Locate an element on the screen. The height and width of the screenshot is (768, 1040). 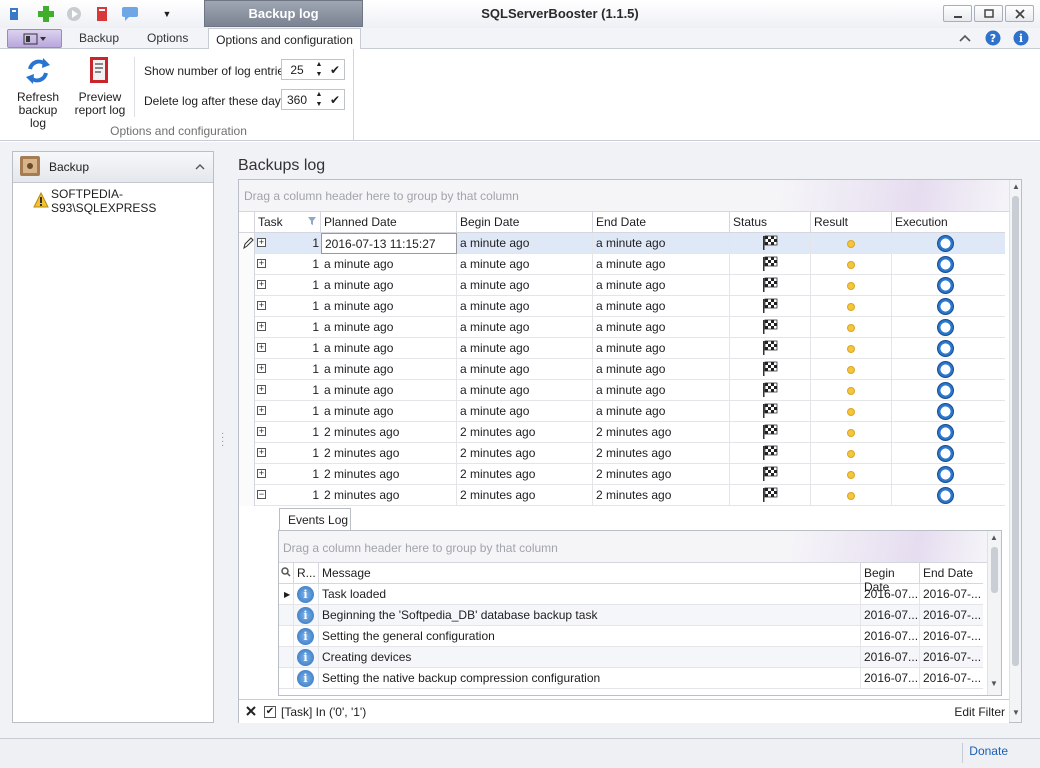
expand-row-icon: − is located at coordinates (261, 494).